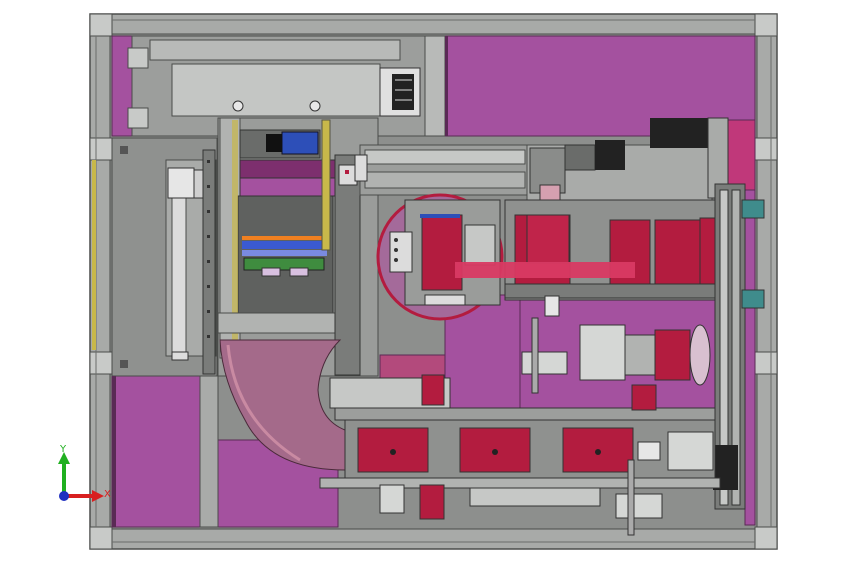  Describe the element at coordinates (440, 257) in the screenshot. I see `turntable` at that location.